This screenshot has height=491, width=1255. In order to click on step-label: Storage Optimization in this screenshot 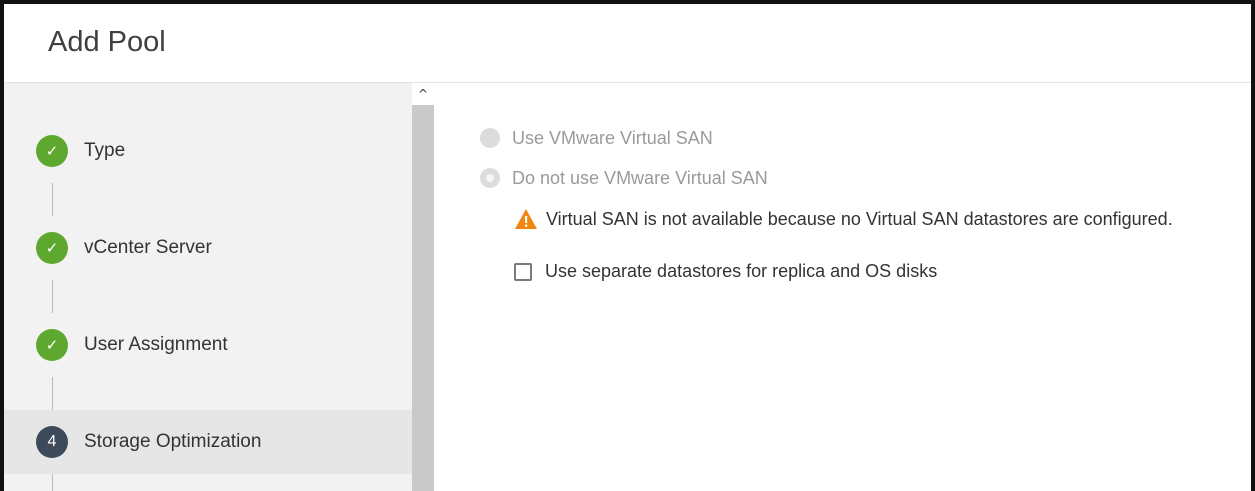, I will do `click(173, 441)`.